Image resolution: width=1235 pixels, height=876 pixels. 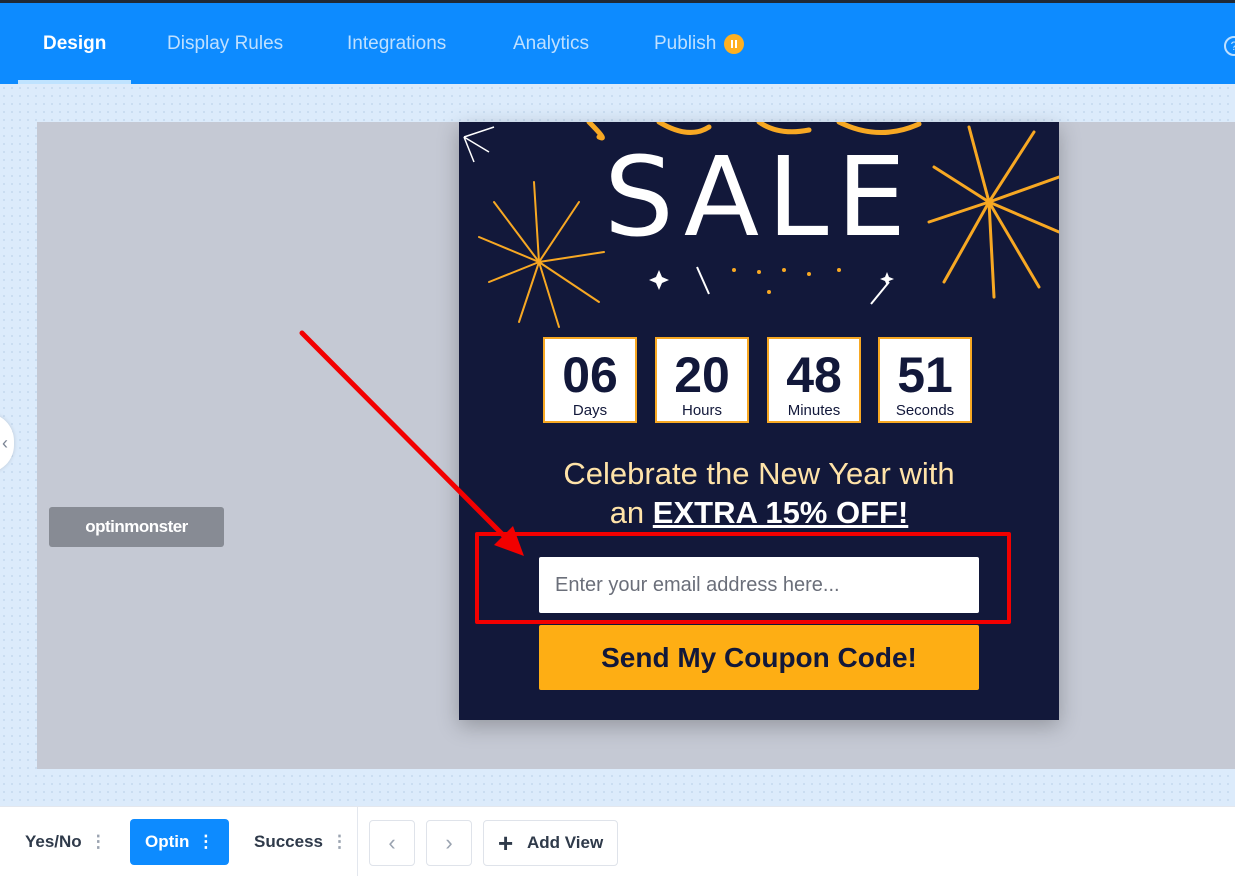 I want to click on countdown-minutes: 48 Minutes, so click(x=814, y=380).